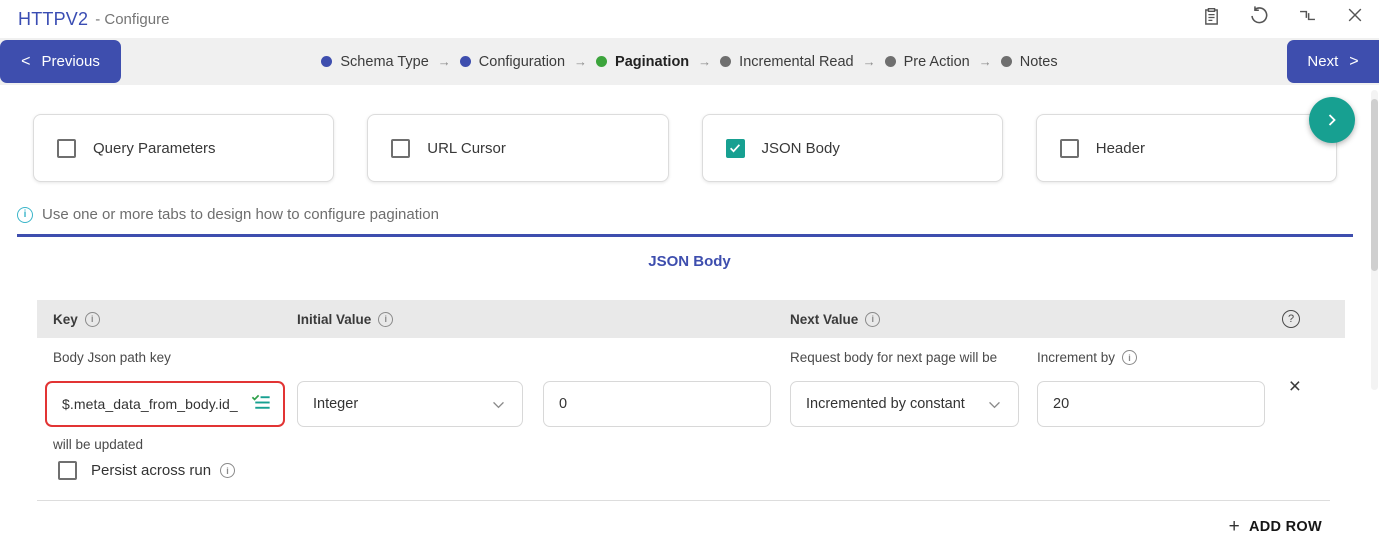 This screenshot has height=544, width=1379. I want to click on step-pre-action: Pre Action, so click(927, 62).